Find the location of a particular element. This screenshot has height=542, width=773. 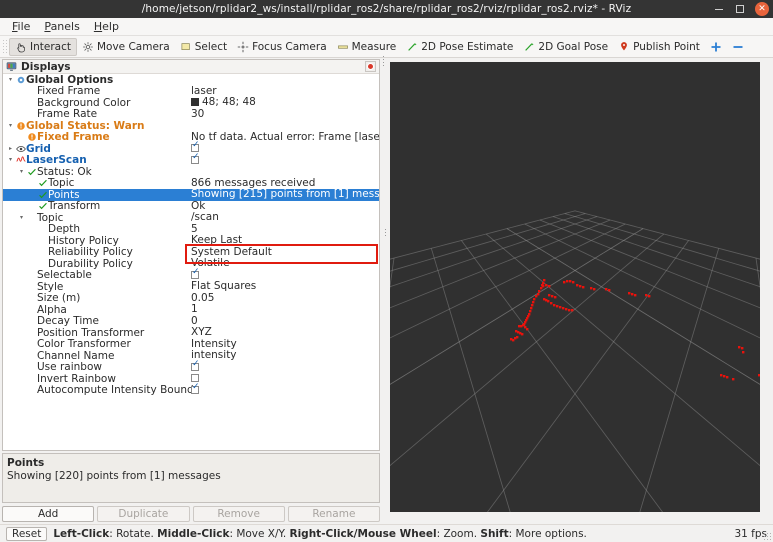

tree-row-style: Style Flat Squares is located at coordinates (191, 286).